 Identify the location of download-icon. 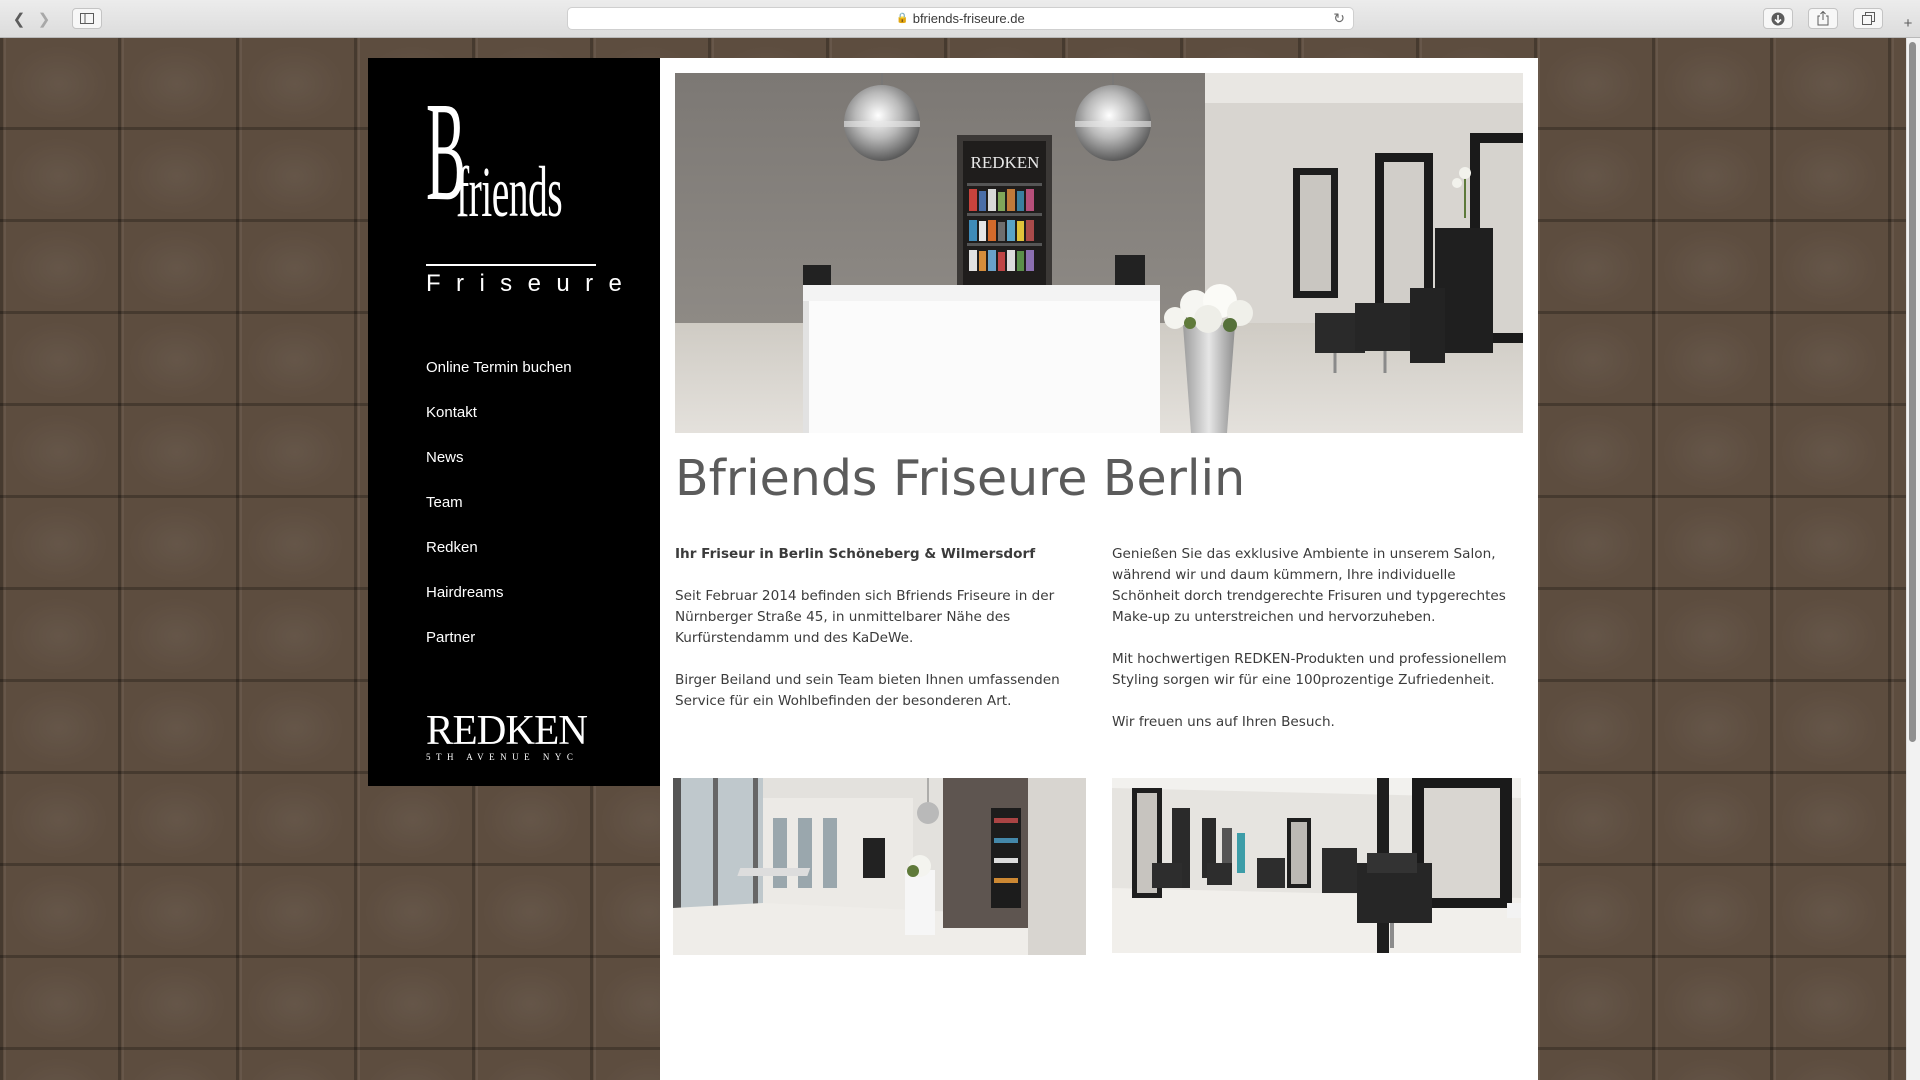
(1778, 18).